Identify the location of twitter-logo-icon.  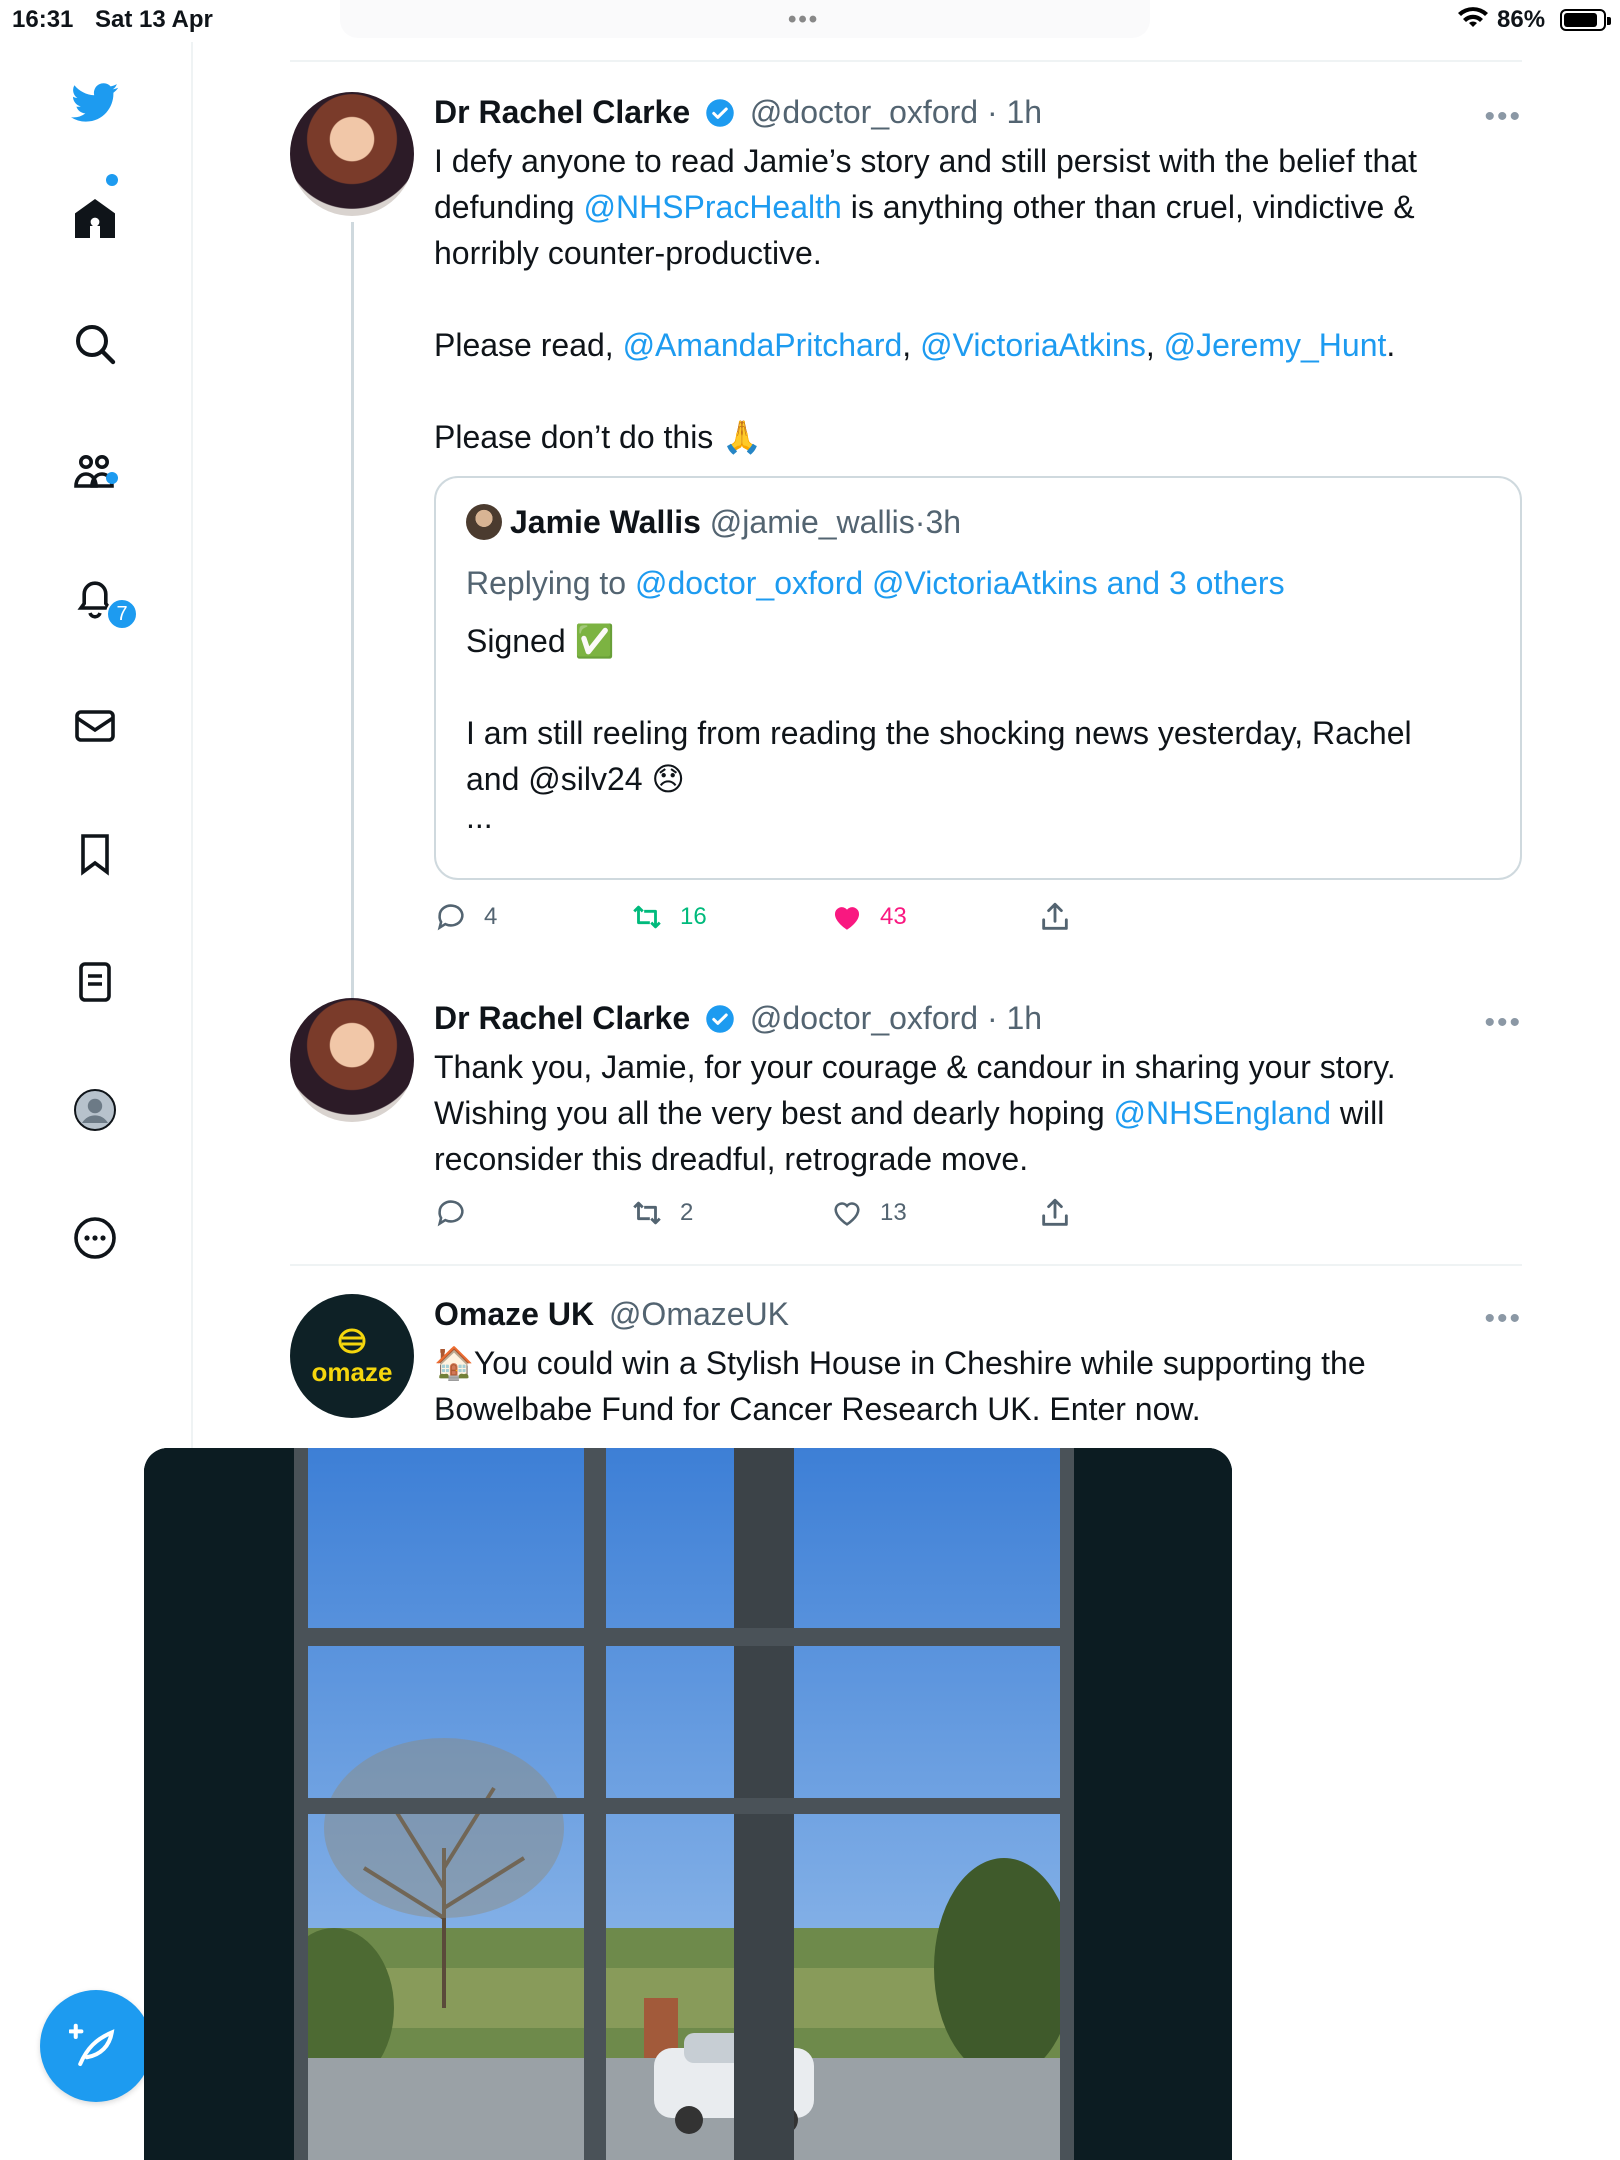
(95, 102).